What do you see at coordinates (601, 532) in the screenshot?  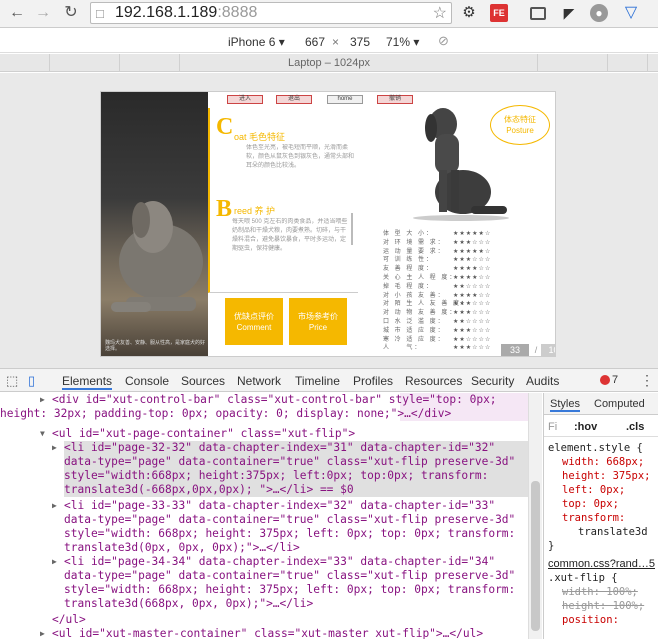 I see `style-value: translate3d` at bounding box center [601, 532].